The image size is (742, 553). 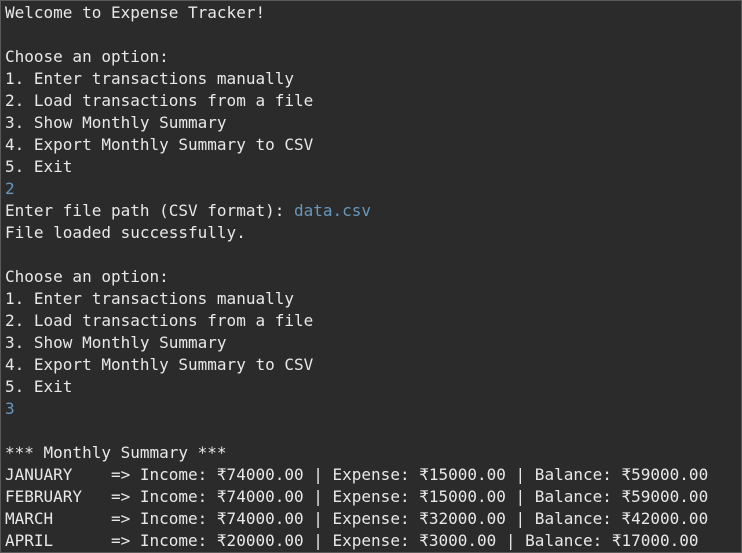 I want to click on file-path-prompt: Enter file path (CSV format): data.csv, so click(x=188, y=211).